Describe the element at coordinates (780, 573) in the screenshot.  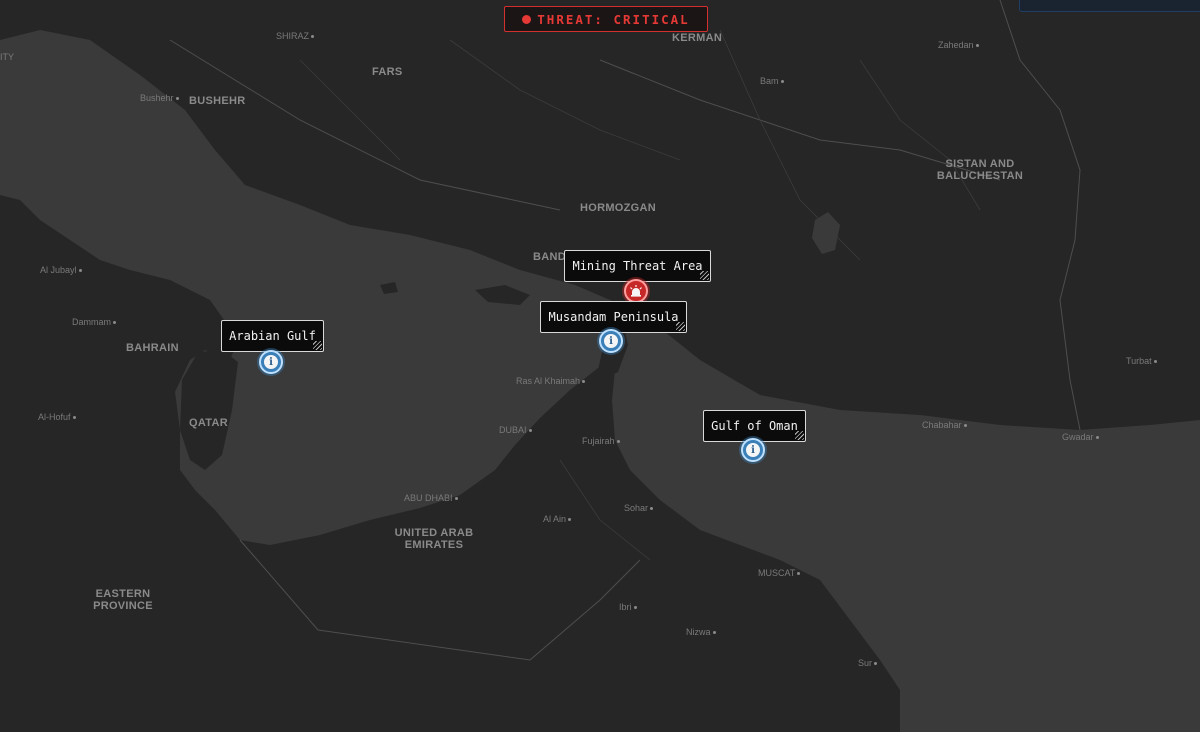
I see `place-label-muscat: MUSCAT` at that location.